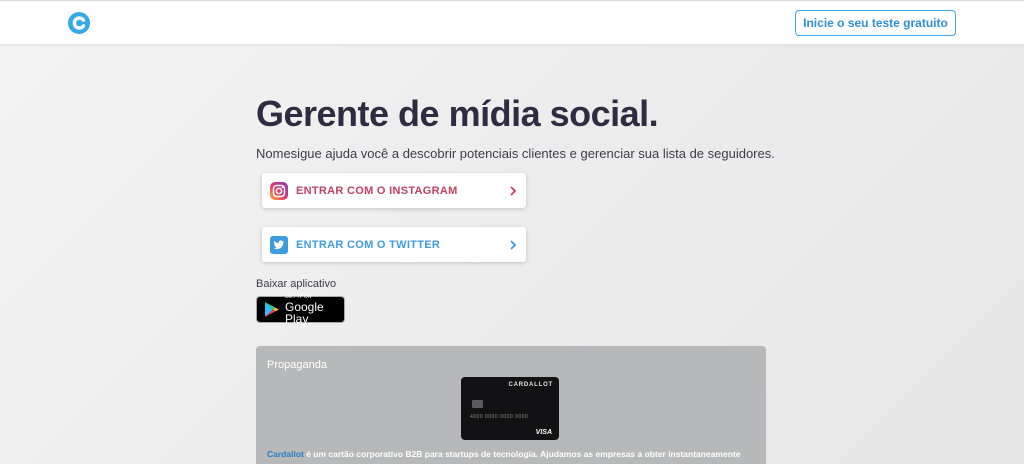 The image size is (1024, 464). Describe the element at coordinates (543, 432) in the screenshot. I see `visa-logo: VISA` at that location.